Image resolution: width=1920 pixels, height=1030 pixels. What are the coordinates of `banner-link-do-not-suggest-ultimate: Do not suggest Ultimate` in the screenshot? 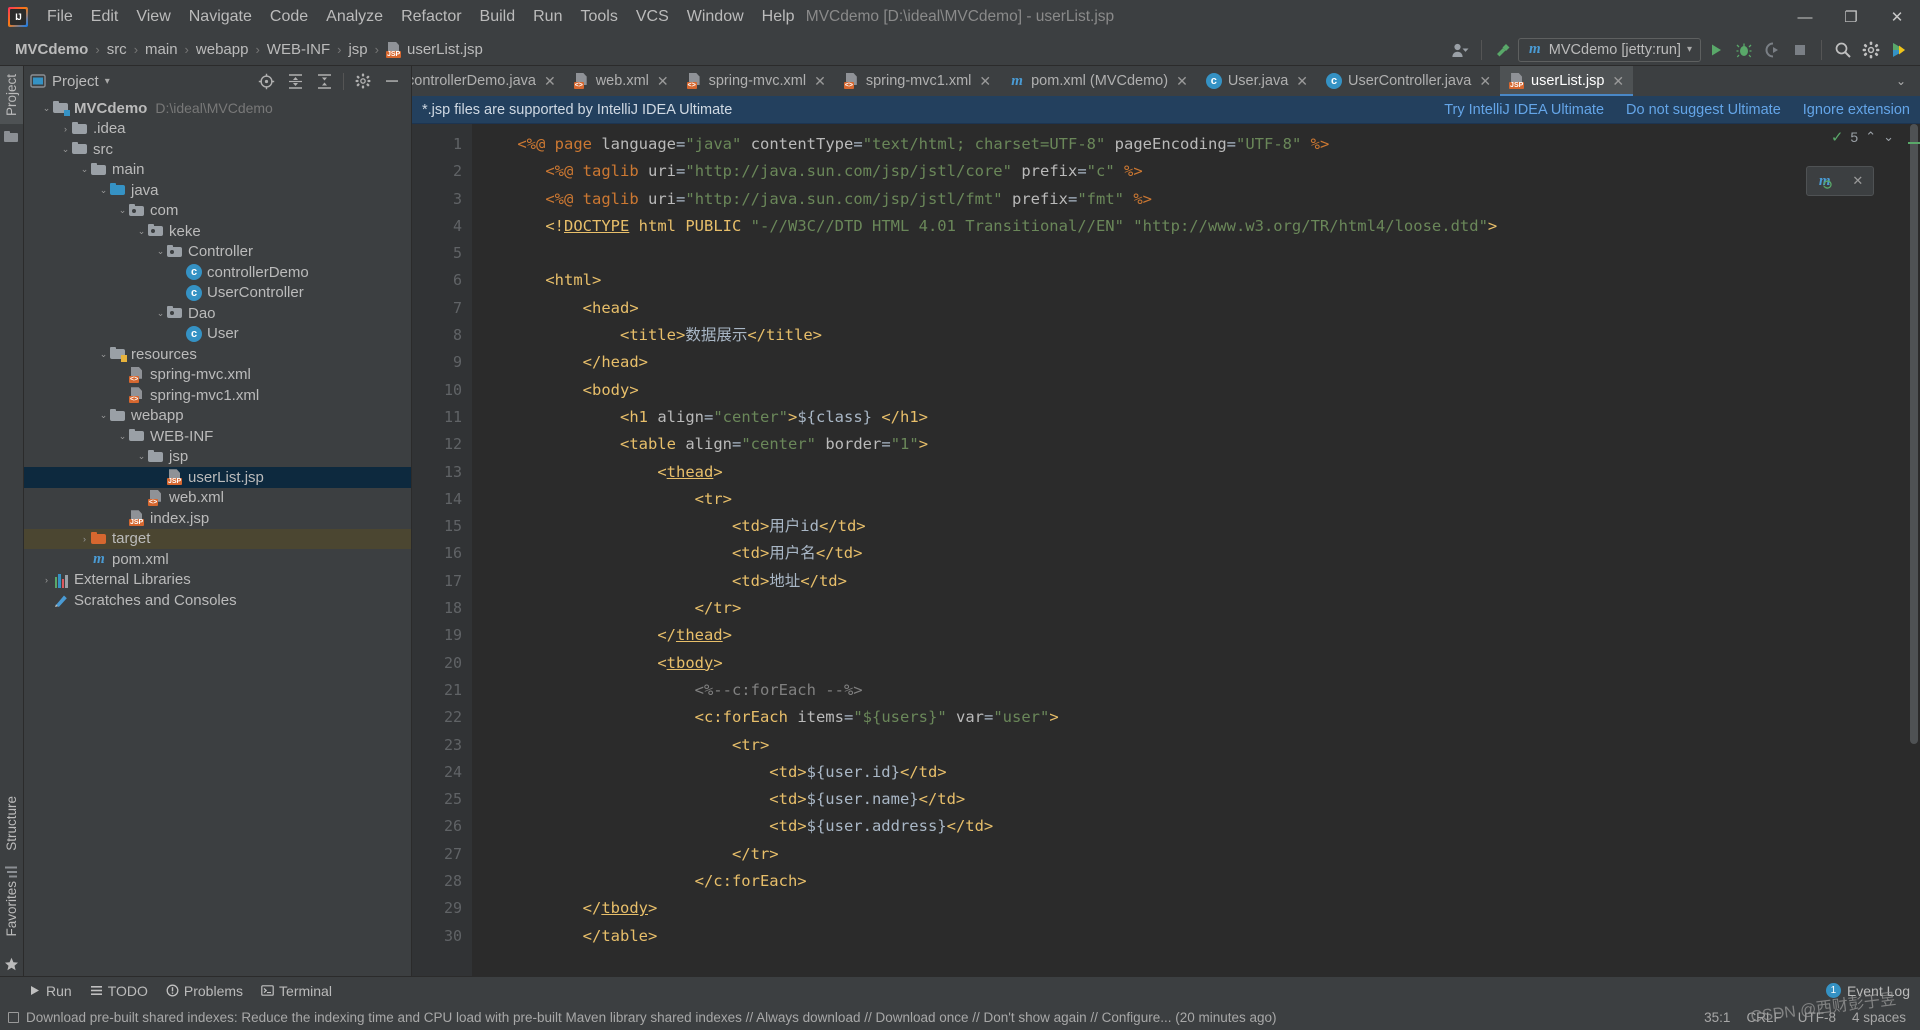 It's located at (1703, 110).